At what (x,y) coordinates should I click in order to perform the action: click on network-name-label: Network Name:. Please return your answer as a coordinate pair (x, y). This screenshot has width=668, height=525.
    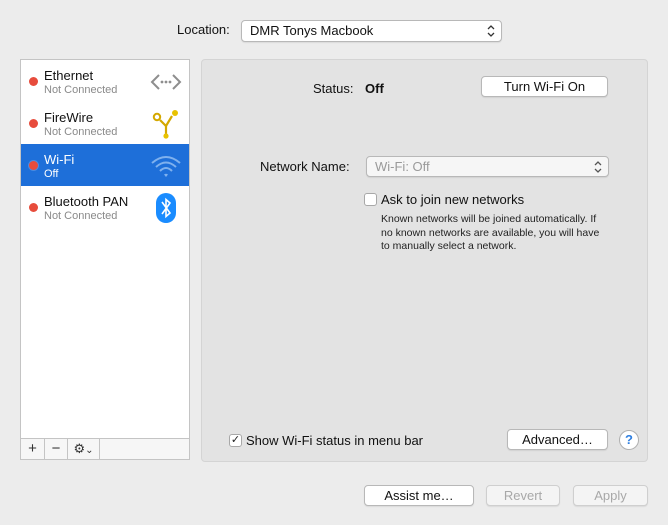
    Looking at the image, I should click on (305, 166).